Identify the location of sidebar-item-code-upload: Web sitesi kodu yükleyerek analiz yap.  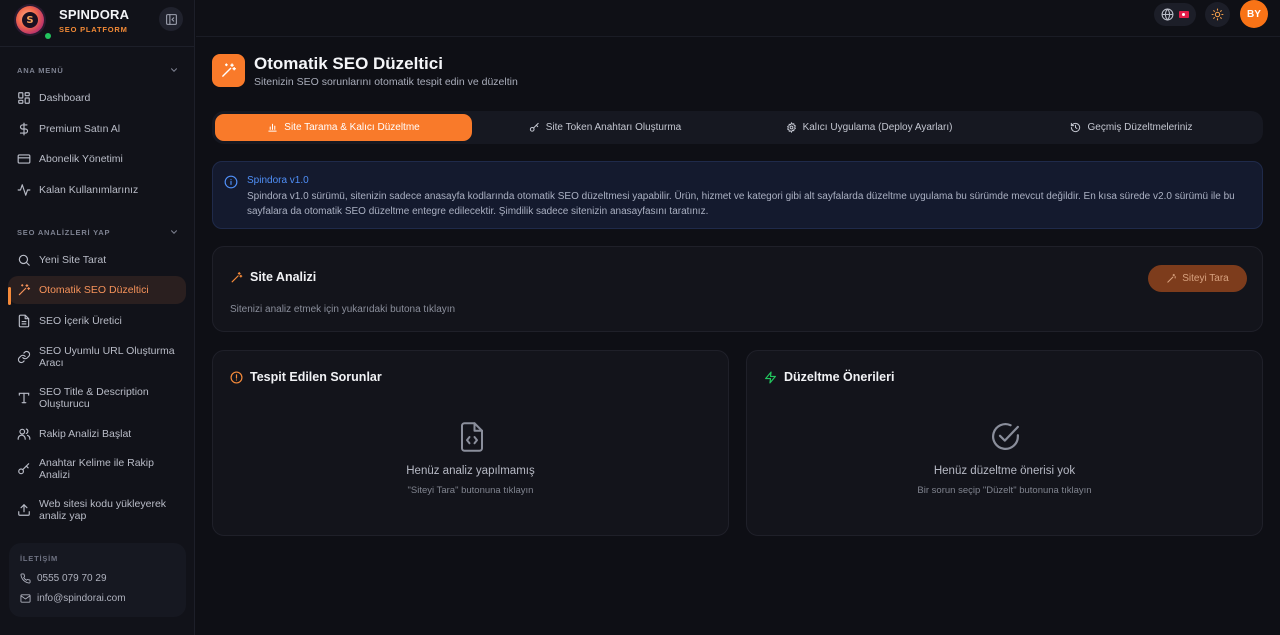
(97, 510).